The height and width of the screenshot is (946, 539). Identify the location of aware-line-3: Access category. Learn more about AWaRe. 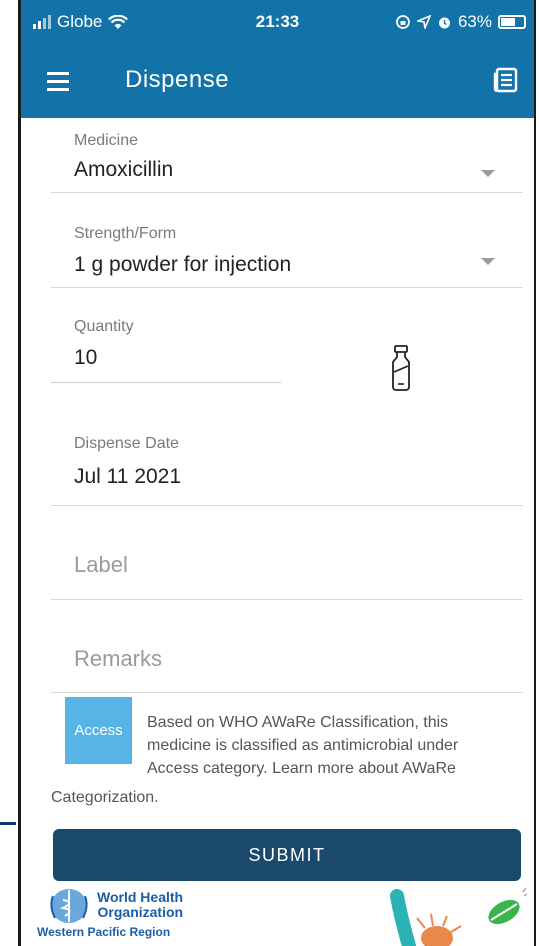
(337, 768).